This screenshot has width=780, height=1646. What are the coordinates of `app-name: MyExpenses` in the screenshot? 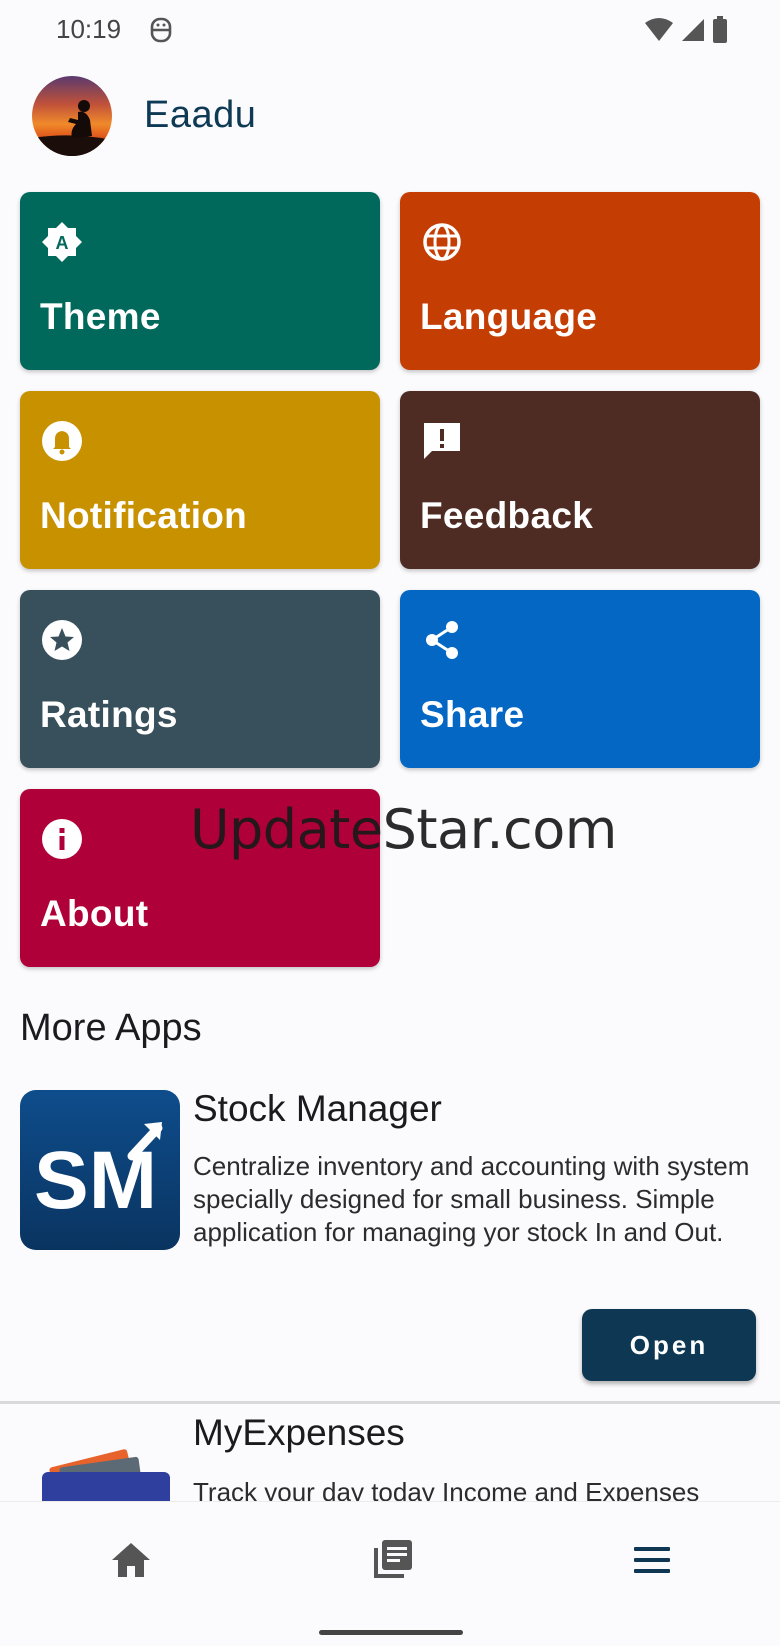 It's located at (299, 1433).